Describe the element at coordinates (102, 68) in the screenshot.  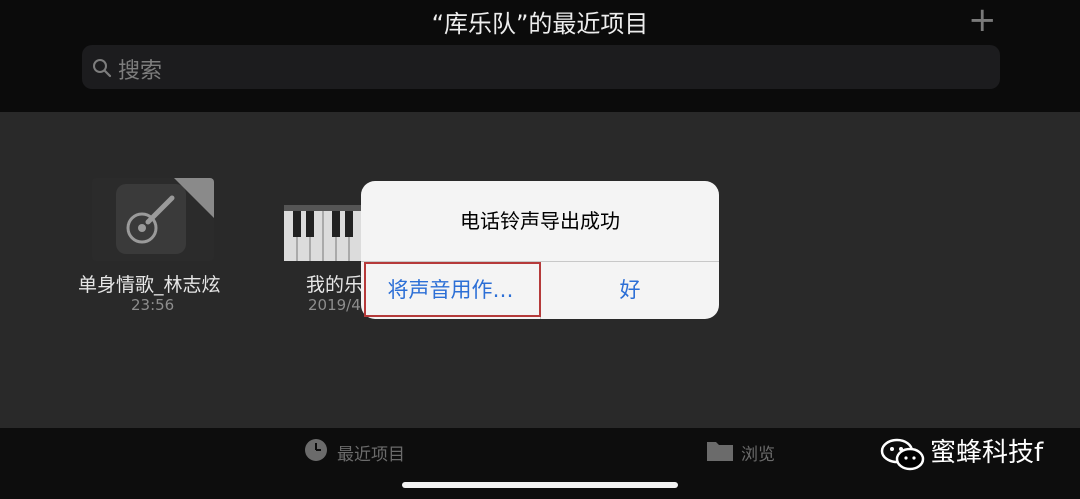
I see `search-icon` at that location.